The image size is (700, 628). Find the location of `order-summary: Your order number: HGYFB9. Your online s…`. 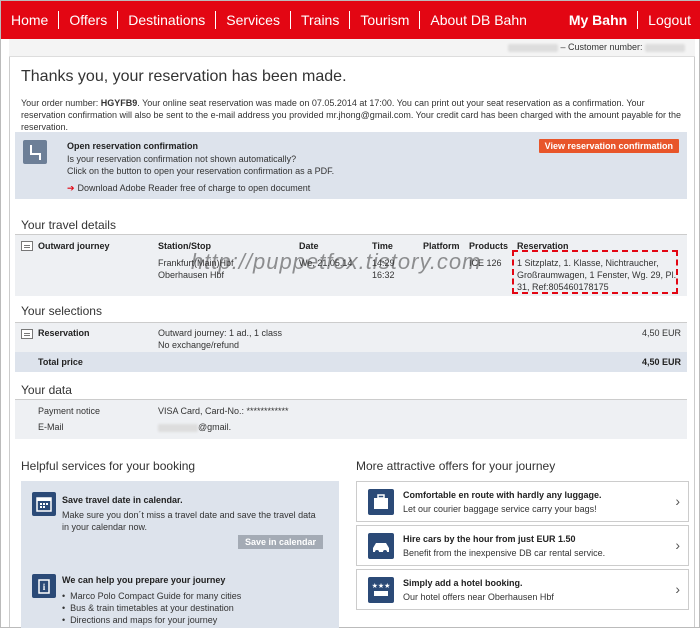

order-summary: Your order number: HGYFB9. Your online s… is located at coordinates (351, 115).